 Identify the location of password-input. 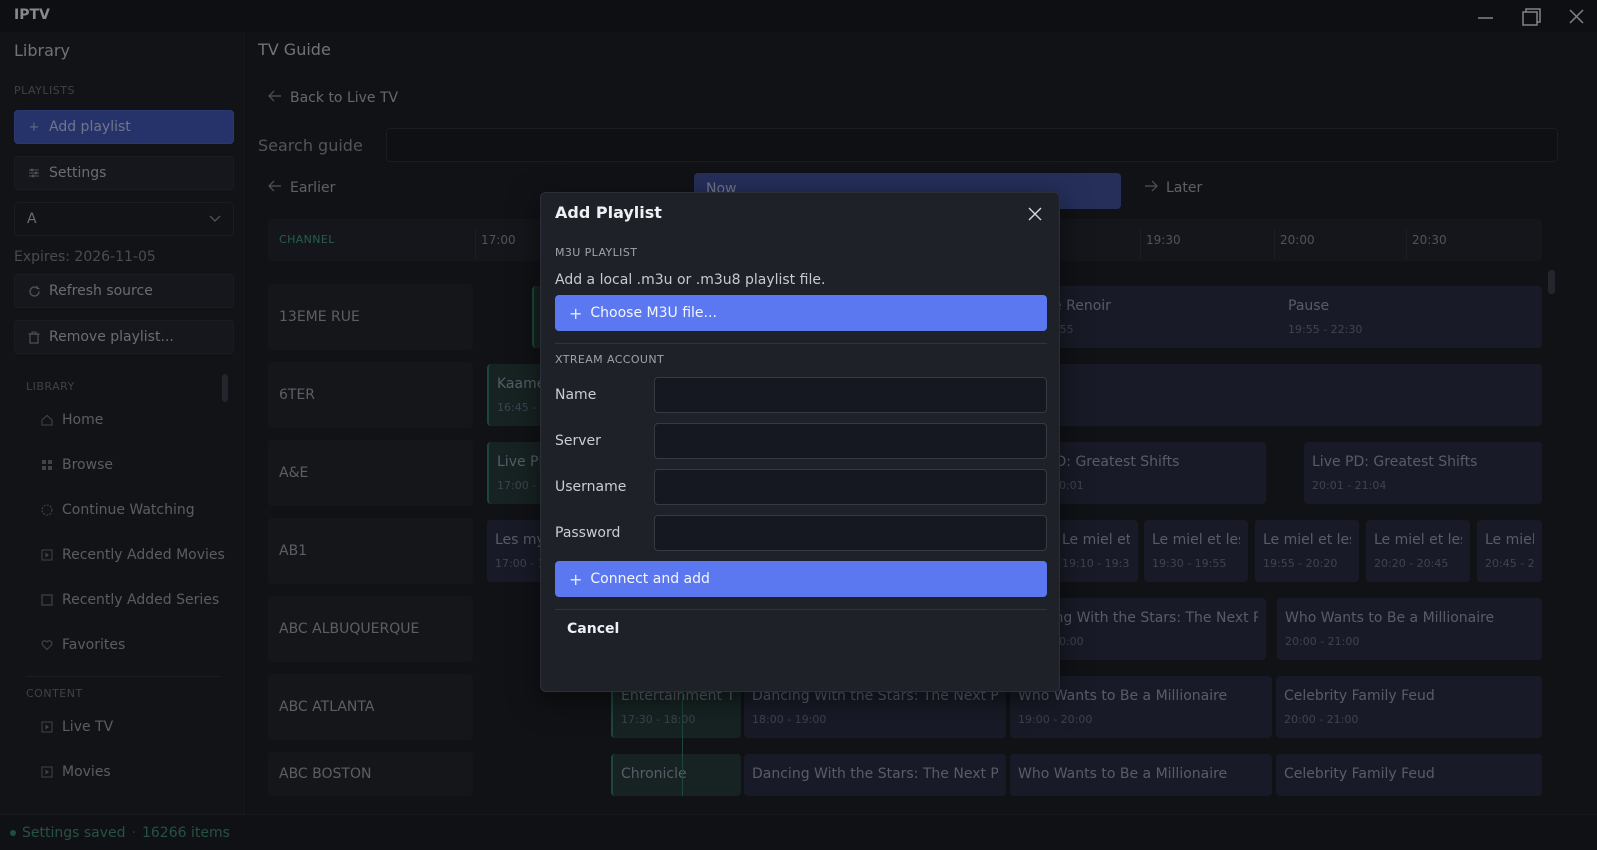
(850, 533).